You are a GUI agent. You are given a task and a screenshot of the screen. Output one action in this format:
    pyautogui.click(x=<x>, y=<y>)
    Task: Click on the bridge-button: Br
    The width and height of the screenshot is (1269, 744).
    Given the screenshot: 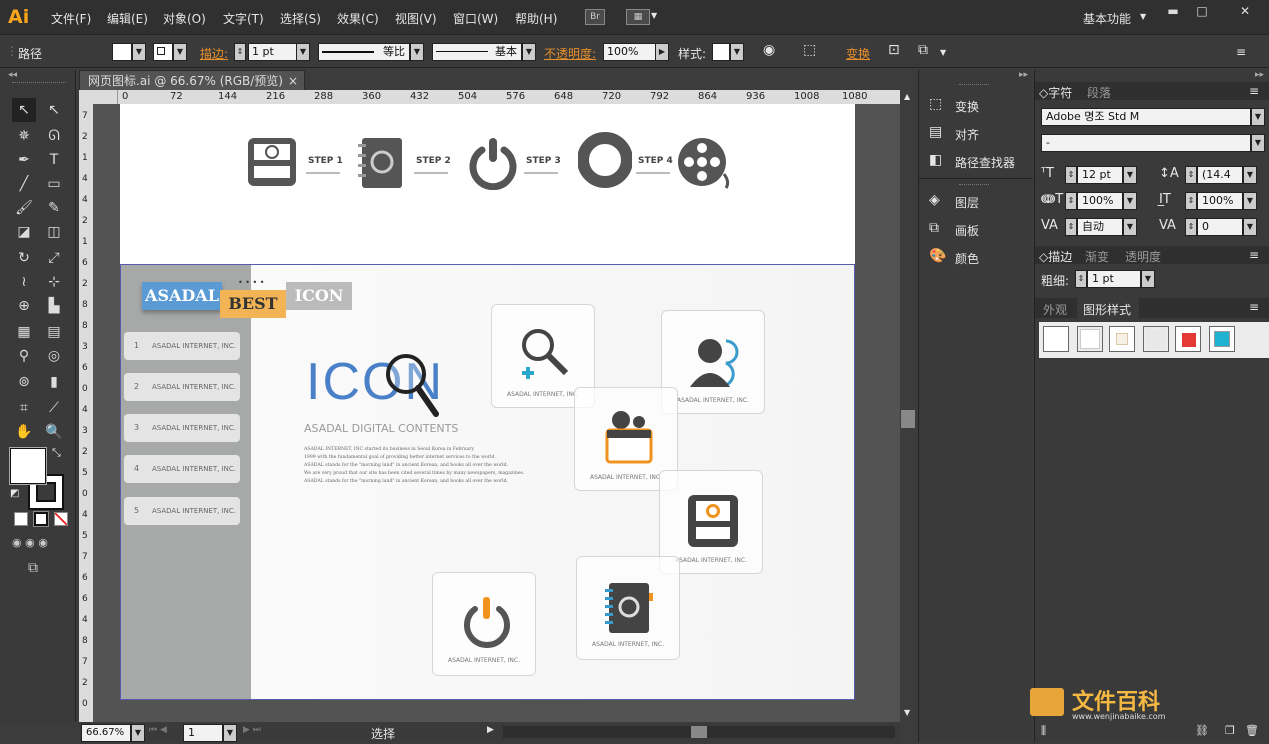 What is the action you would take?
    pyautogui.click(x=595, y=17)
    